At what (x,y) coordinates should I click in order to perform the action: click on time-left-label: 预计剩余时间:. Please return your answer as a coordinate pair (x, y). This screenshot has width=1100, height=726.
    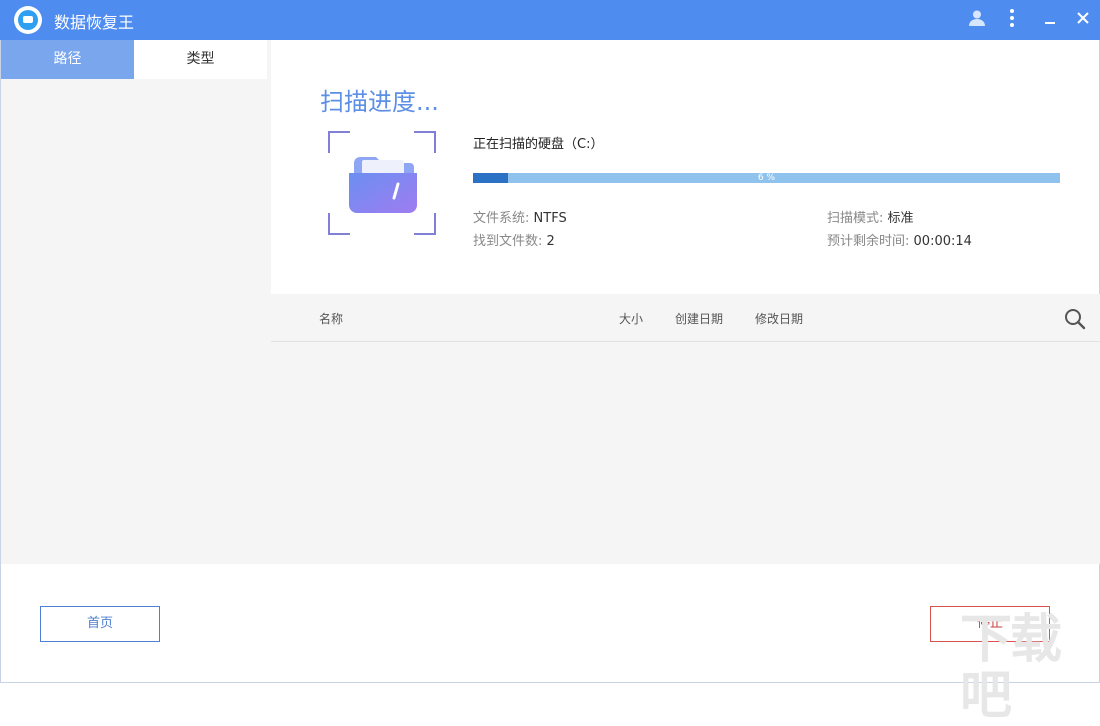
    Looking at the image, I should click on (868, 241).